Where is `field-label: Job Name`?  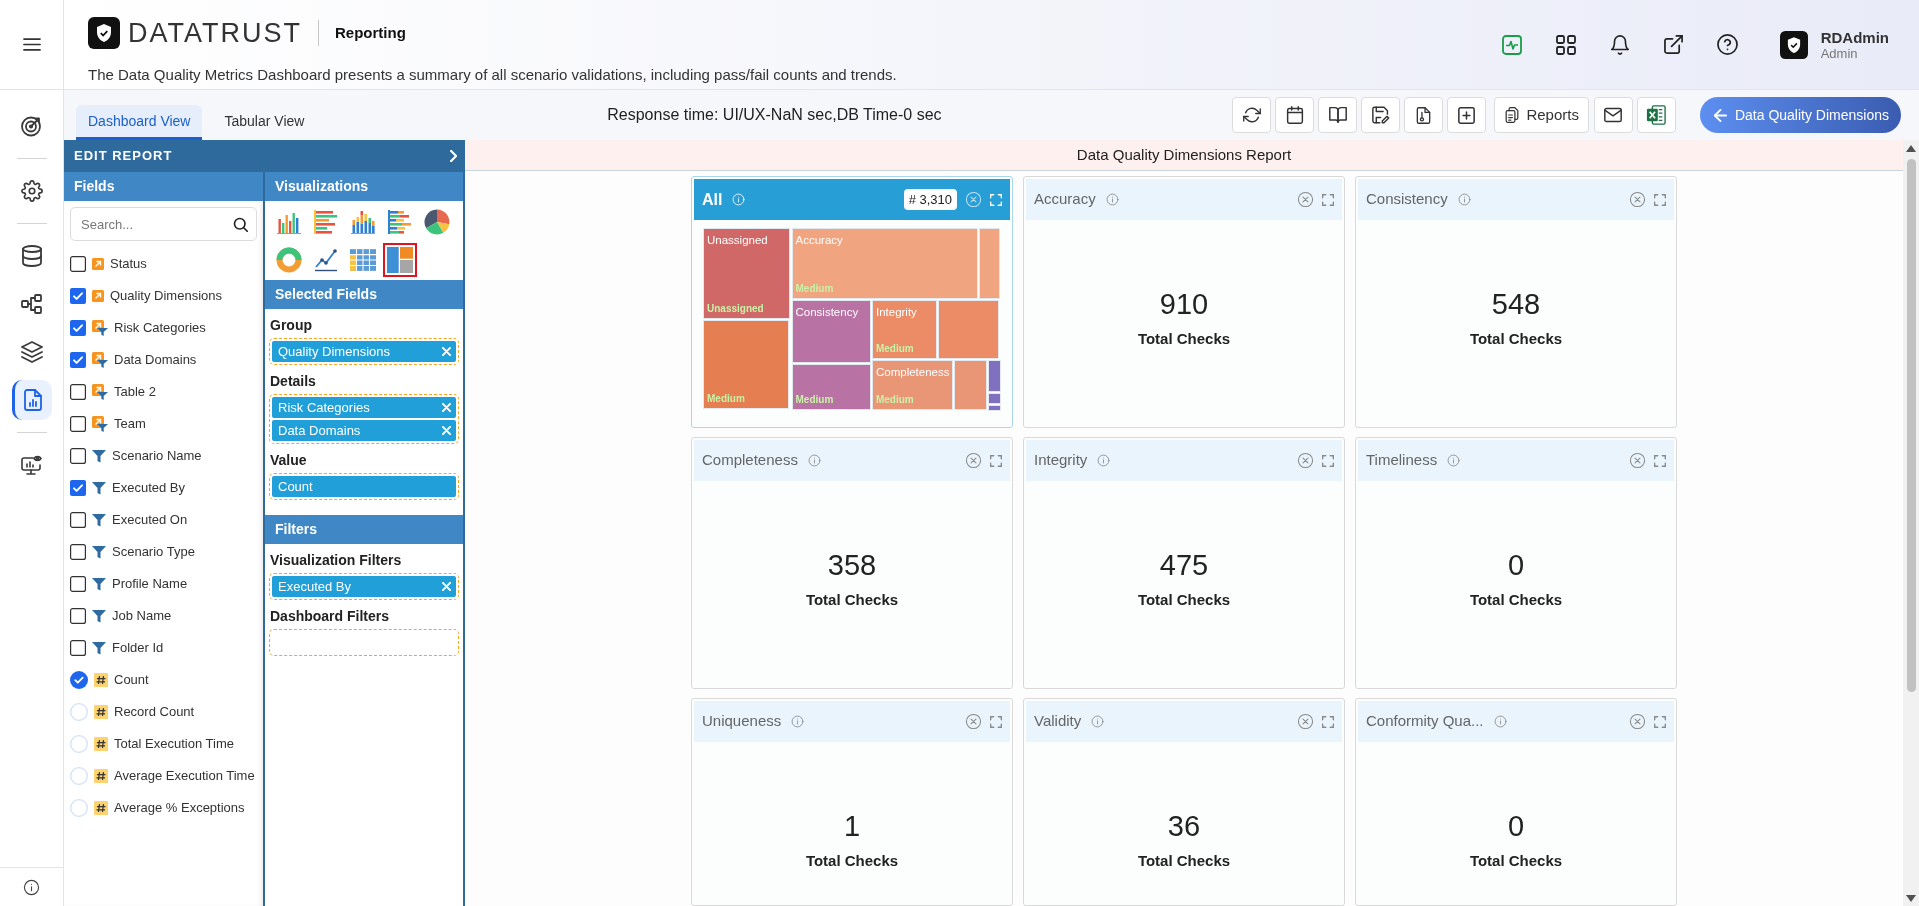
field-label: Job Name is located at coordinates (142, 616).